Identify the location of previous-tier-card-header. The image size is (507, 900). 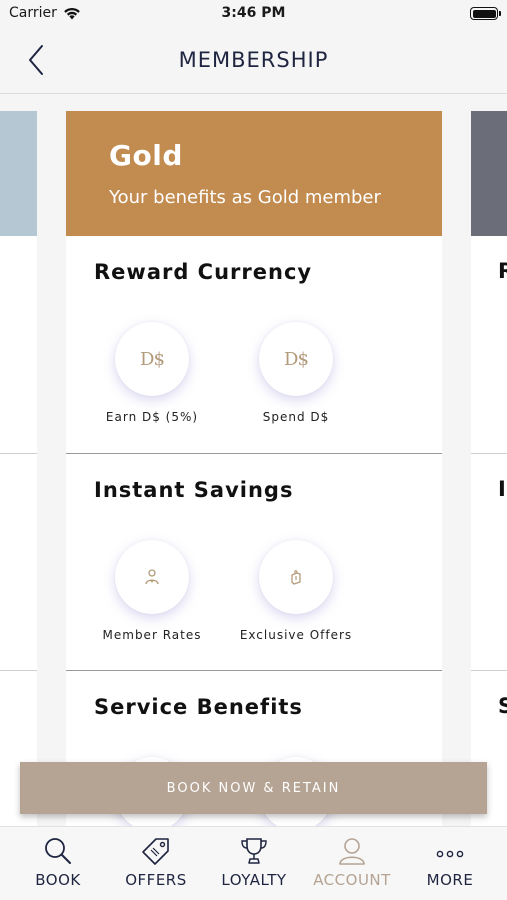
(18, 173).